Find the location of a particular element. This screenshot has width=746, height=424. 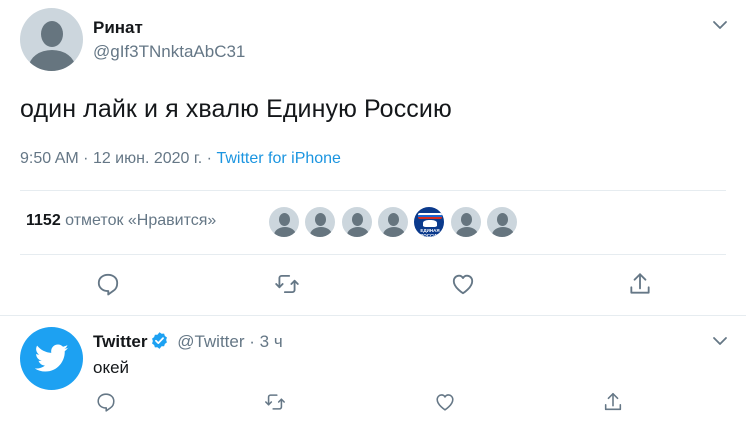

reply-header: Twitter @Twitter · 3 ч is located at coordinates (188, 341).